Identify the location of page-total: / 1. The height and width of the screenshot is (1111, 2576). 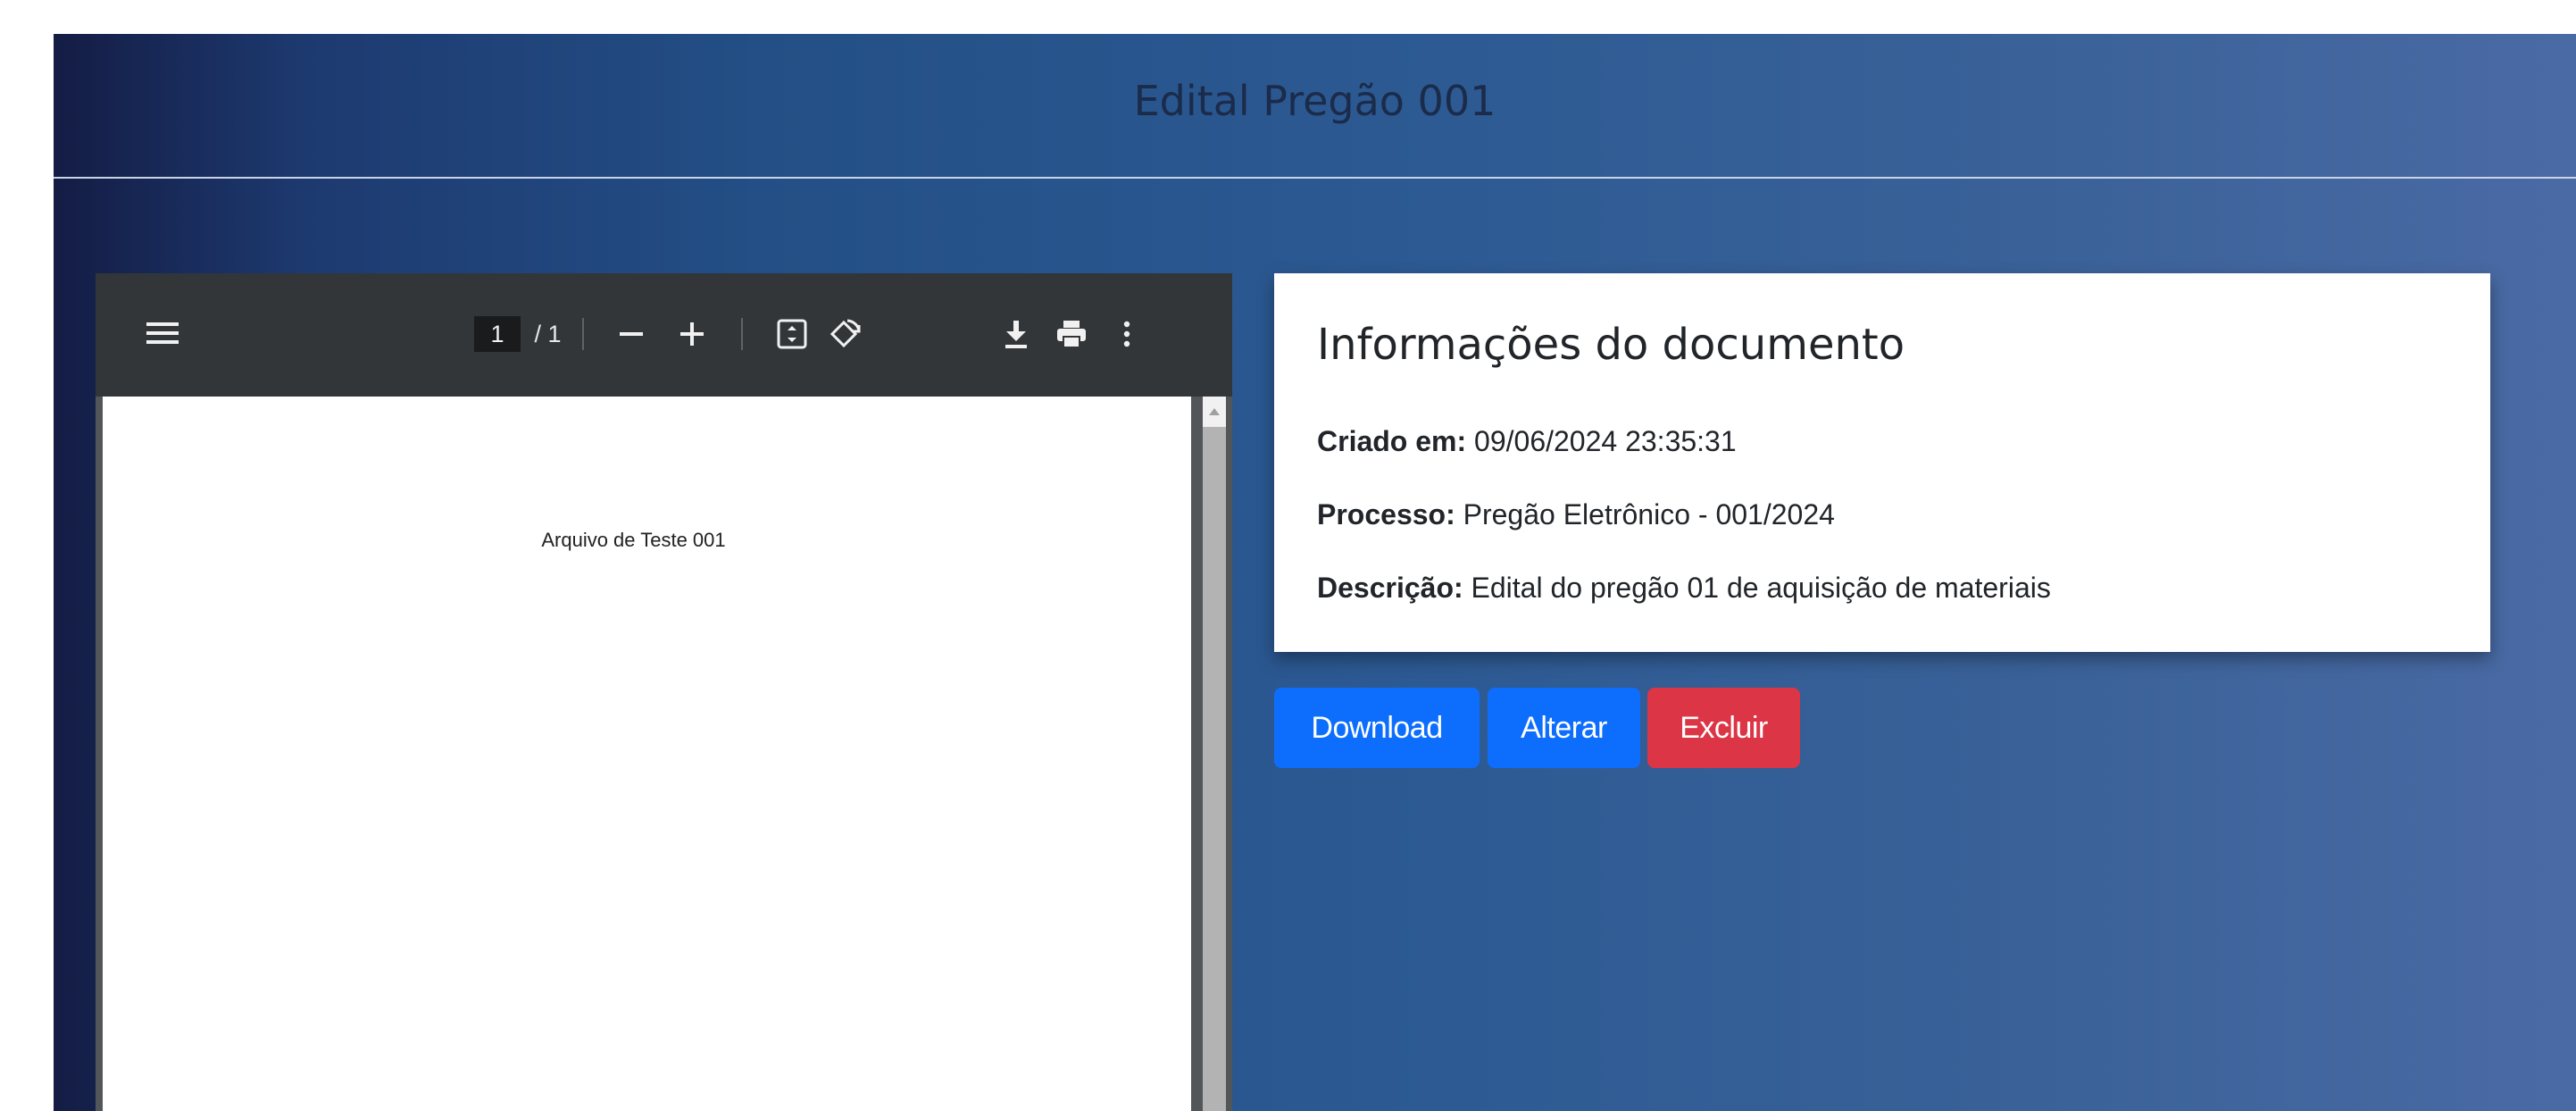
(545, 333).